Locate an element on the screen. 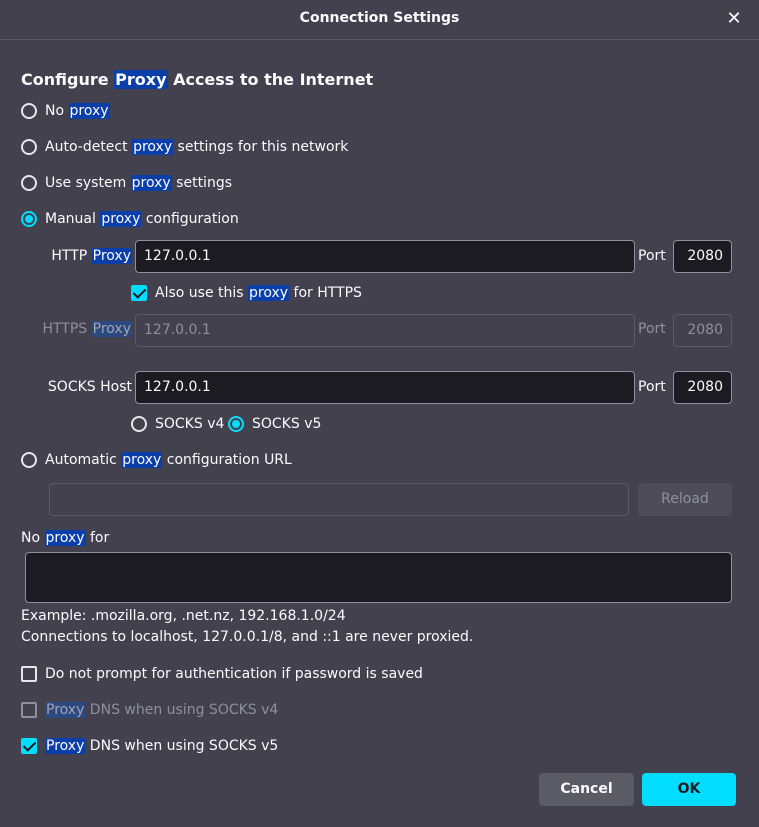  radio-manual-proxy: Manual proxy configuration is located at coordinates (130, 219).